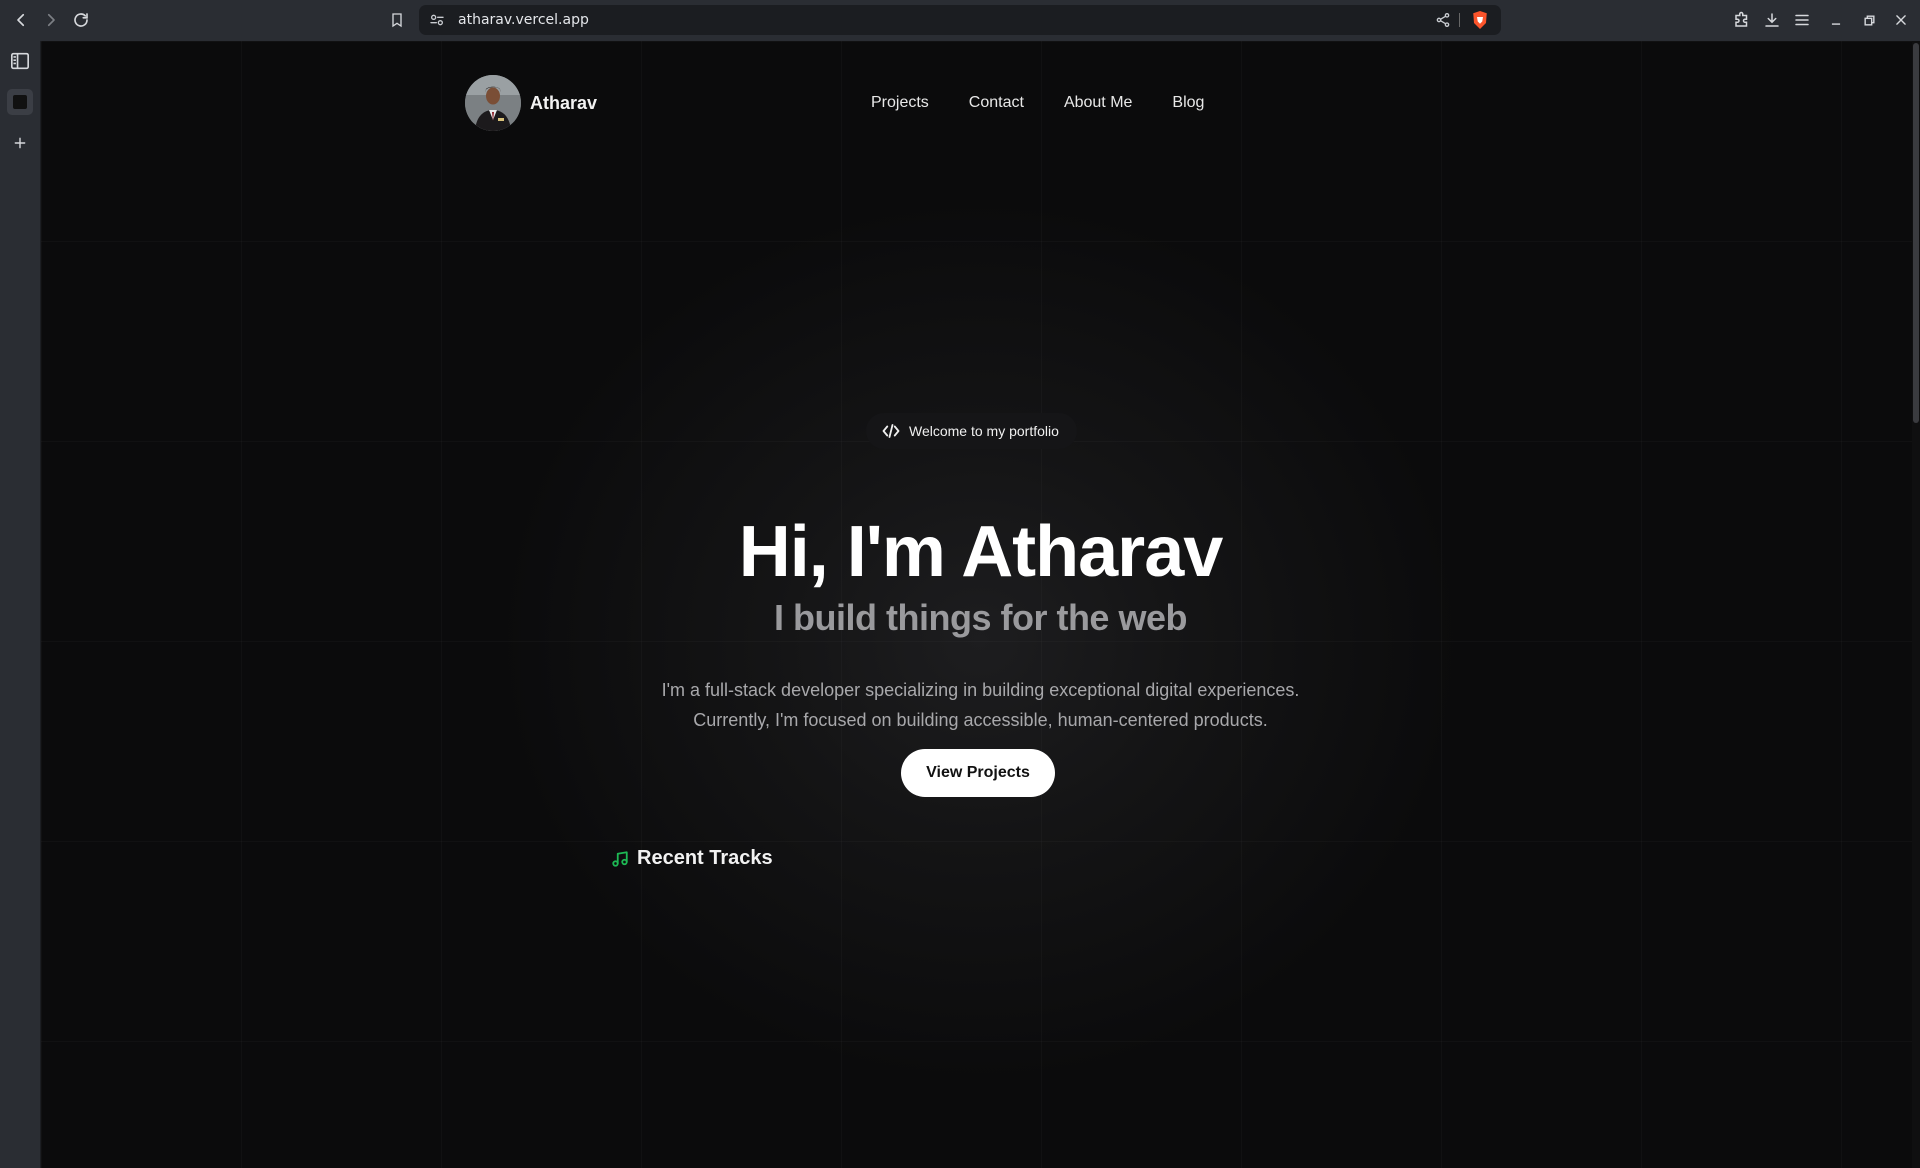 This screenshot has width=1920, height=1168. I want to click on forward-button, so click(51, 20).